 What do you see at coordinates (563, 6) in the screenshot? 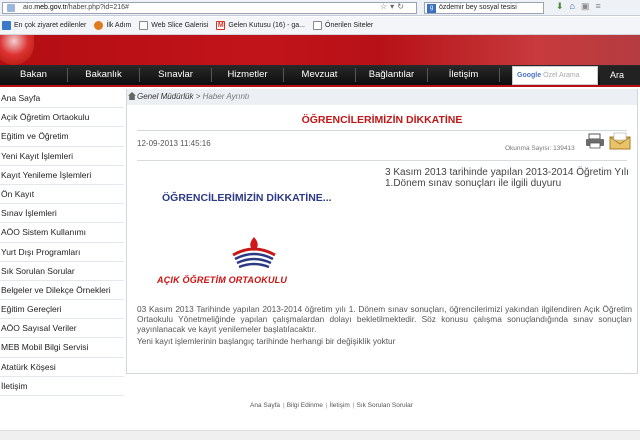
I see `download-icon: ⬇` at bounding box center [563, 6].